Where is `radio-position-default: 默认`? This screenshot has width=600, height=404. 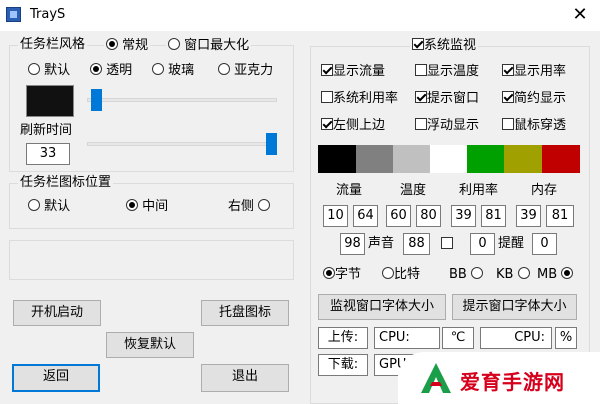
radio-position-default: 默认 is located at coordinates (49, 207).